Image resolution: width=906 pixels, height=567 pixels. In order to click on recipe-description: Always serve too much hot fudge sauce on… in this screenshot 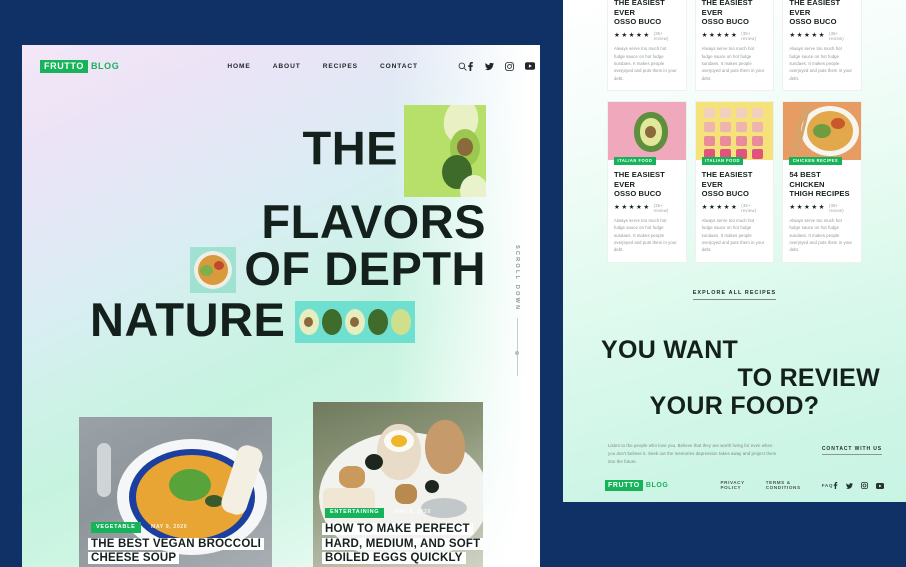, I will do `click(821, 235)`.